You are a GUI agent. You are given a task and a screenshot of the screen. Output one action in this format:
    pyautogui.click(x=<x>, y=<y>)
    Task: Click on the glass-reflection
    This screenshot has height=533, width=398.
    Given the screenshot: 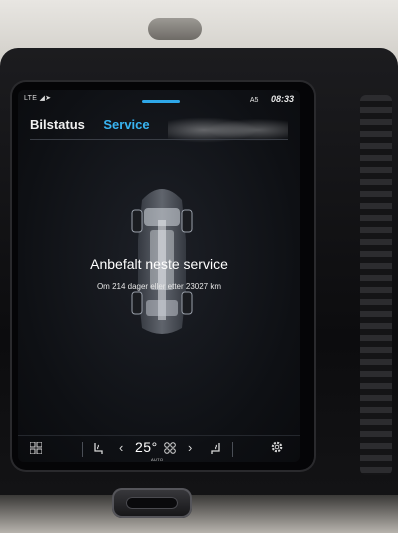 What is the action you would take?
    pyautogui.click(x=228, y=130)
    